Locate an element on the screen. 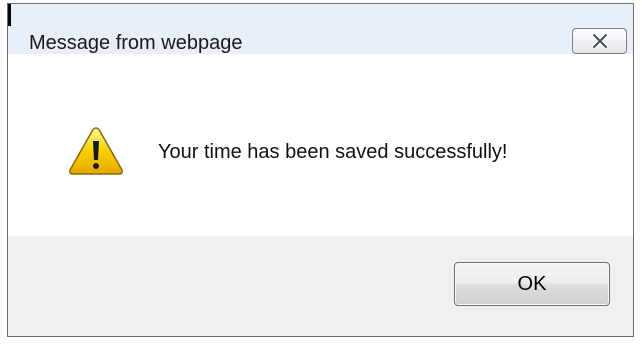 This screenshot has width=642, height=350. dialog-title: Message from webpage is located at coordinates (136, 43).